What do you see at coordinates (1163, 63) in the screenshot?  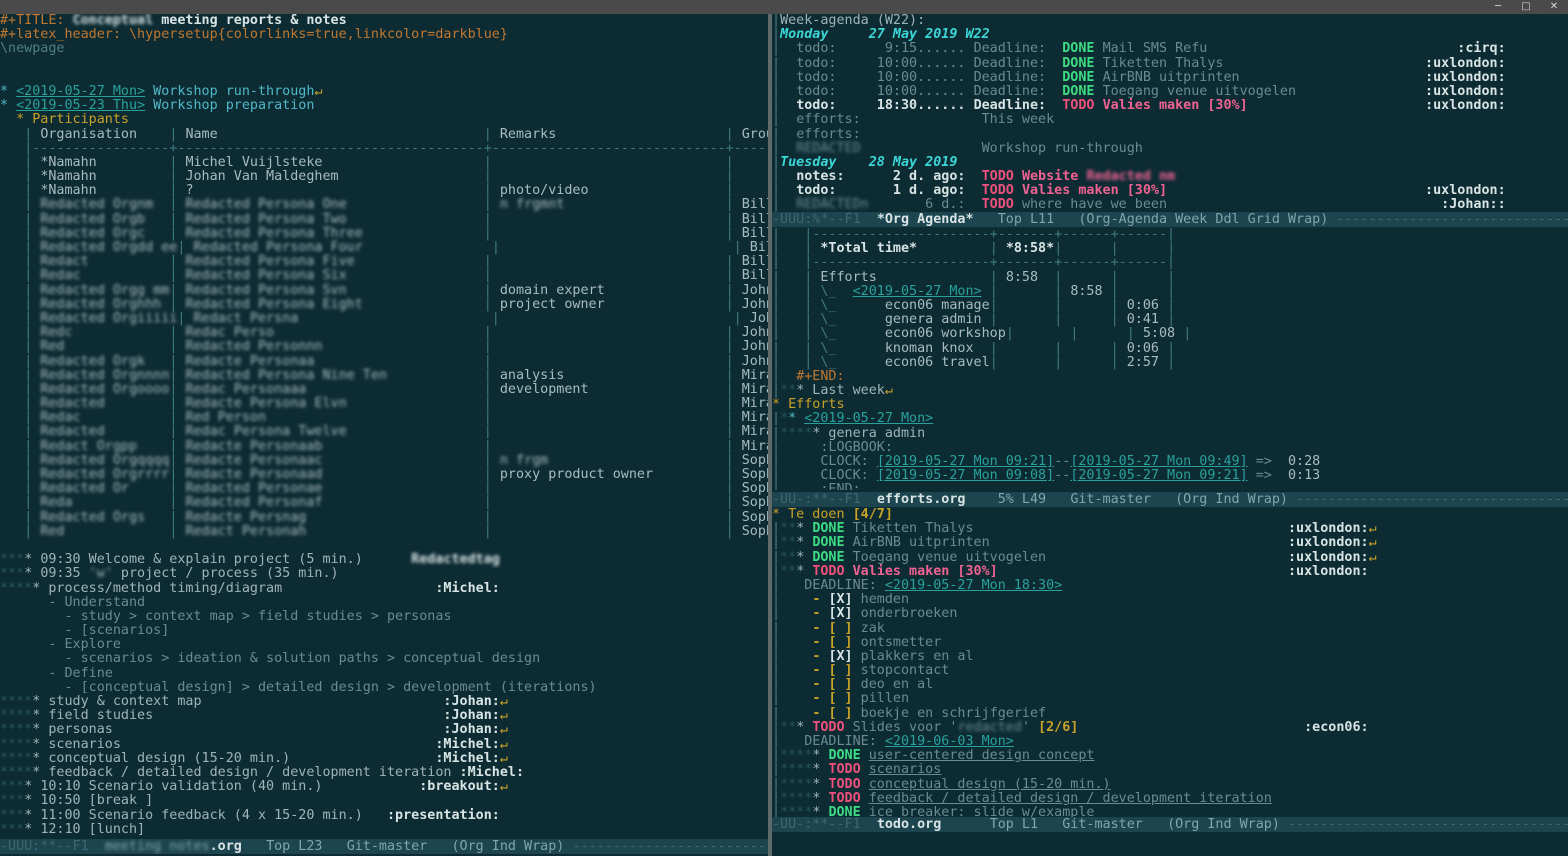 I see `agenda-entry-text: Tiketten Thalys` at bounding box center [1163, 63].